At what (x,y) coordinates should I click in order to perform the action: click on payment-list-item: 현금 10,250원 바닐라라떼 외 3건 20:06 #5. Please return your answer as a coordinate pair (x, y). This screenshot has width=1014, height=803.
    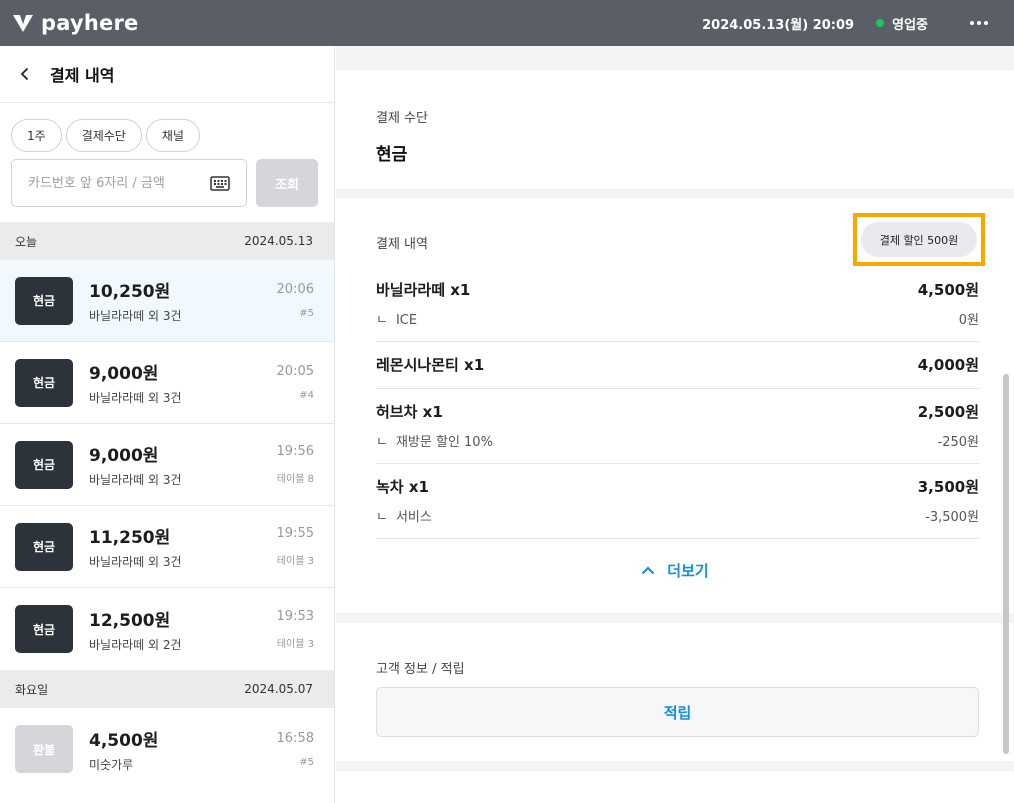
    Looking at the image, I should click on (167, 301).